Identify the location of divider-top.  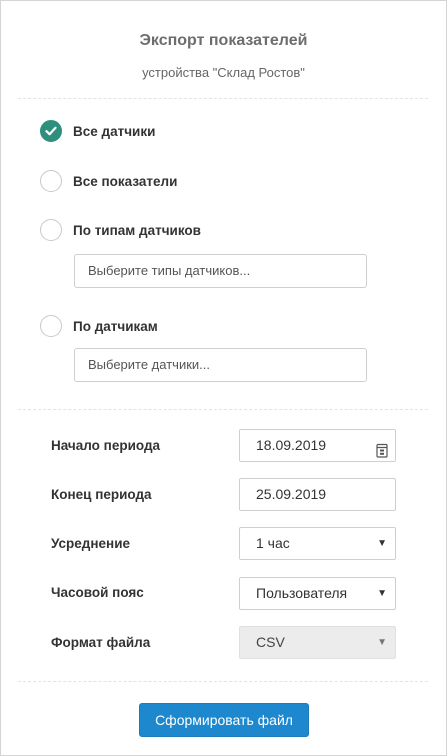
(223, 98).